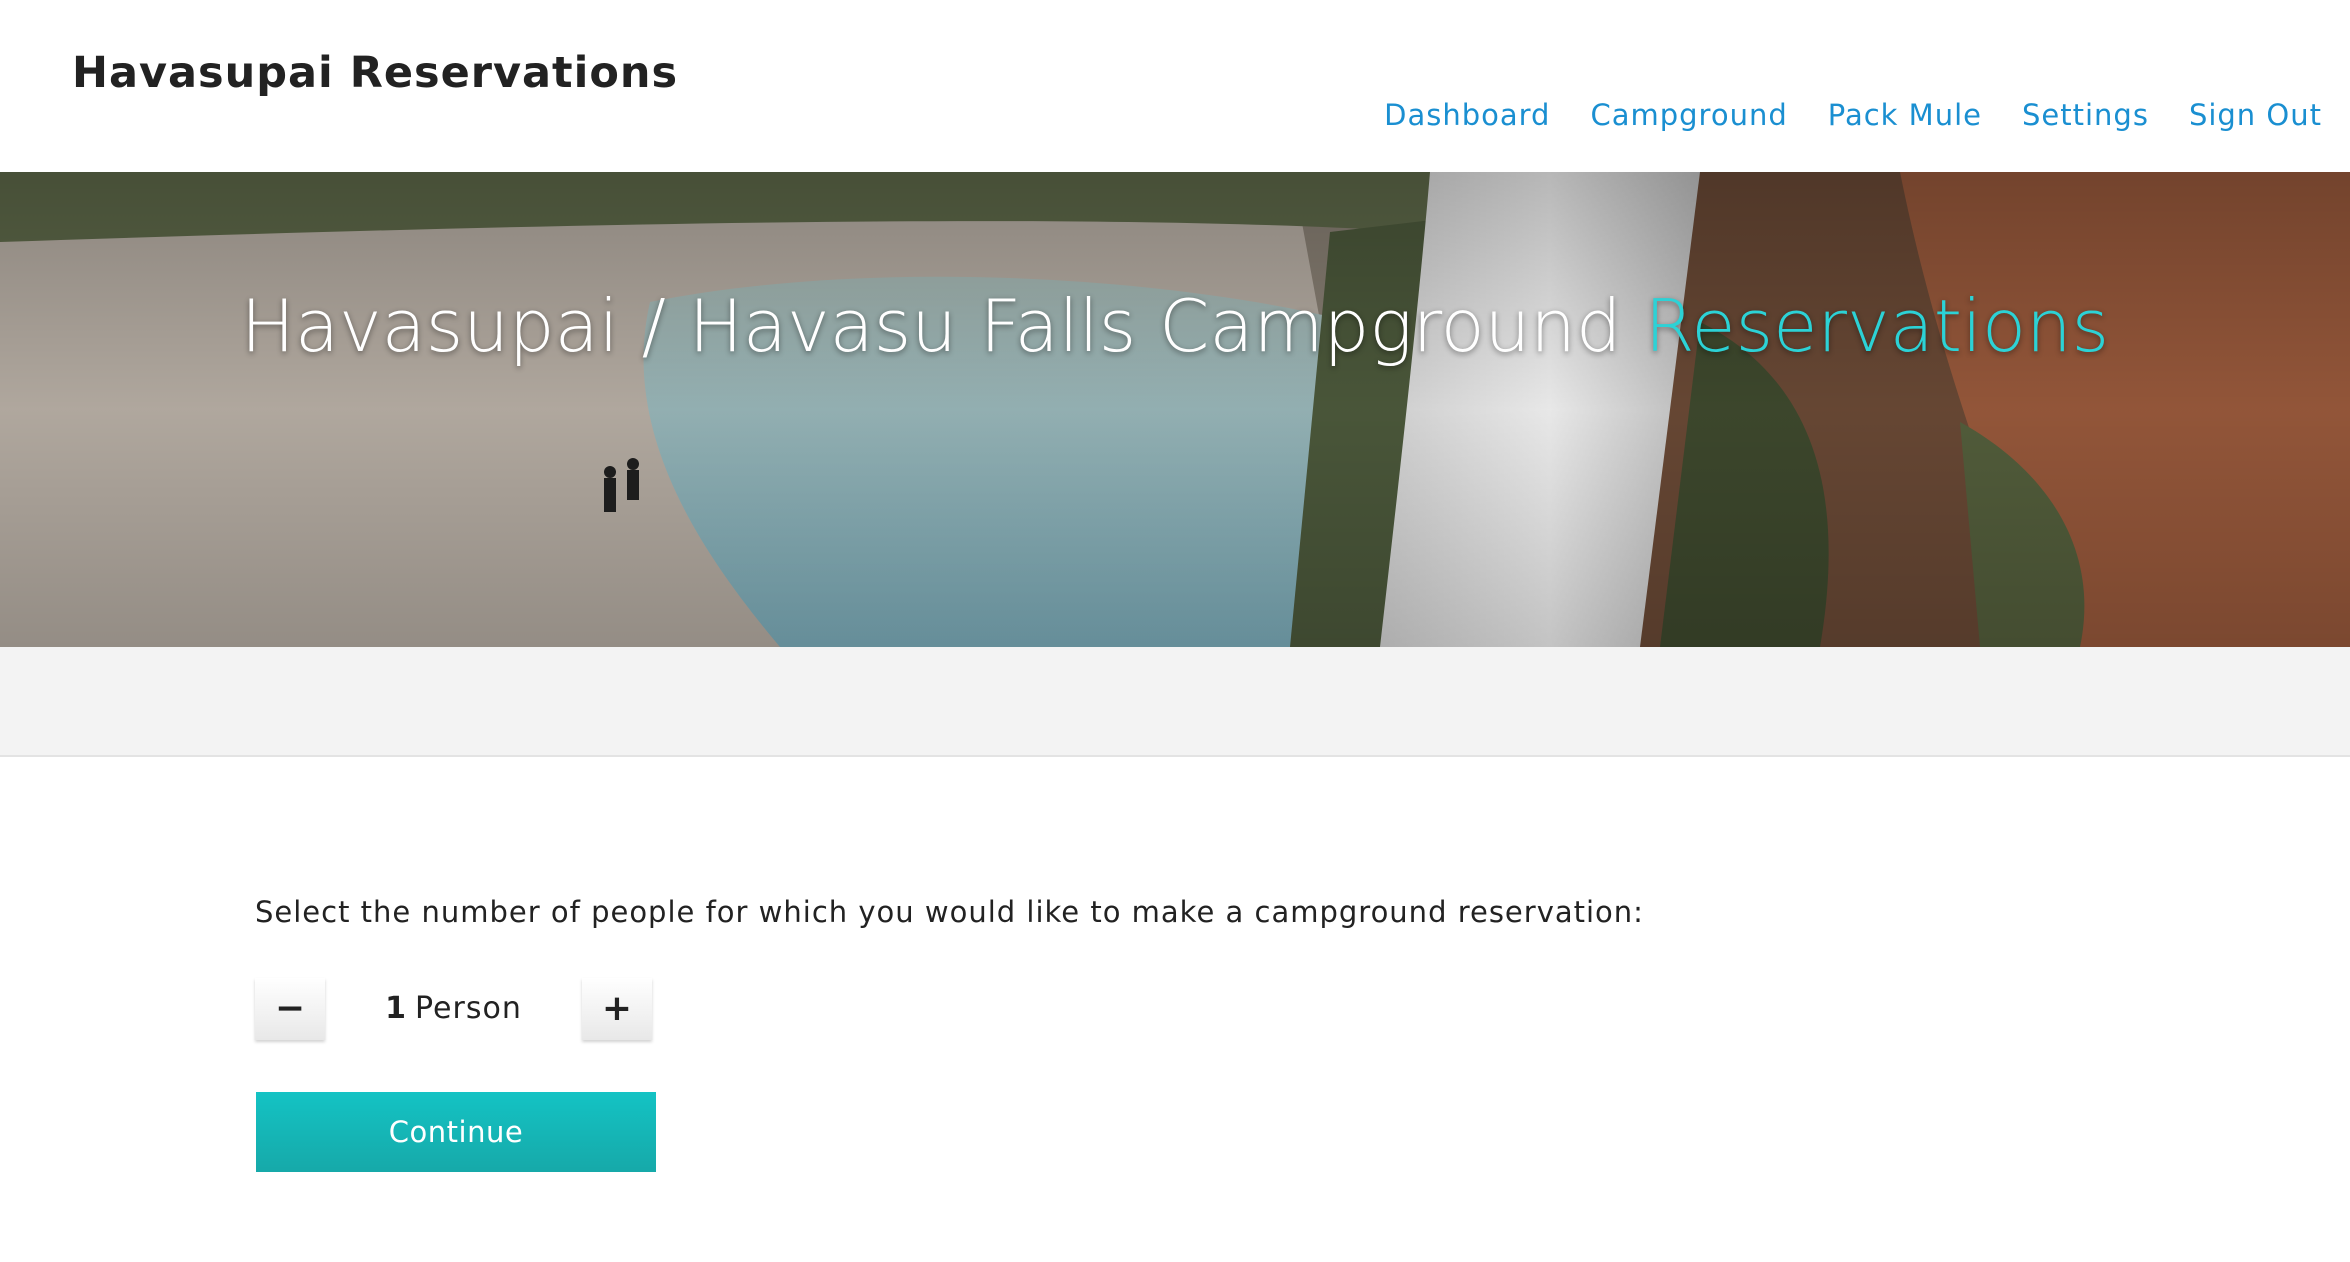 Image resolution: width=2350 pixels, height=1262 pixels. Describe the element at coordinates (942, 326) in the screenshot. I see `hero-title-main: Havasupai / Havasu Falls Campground` at that location.